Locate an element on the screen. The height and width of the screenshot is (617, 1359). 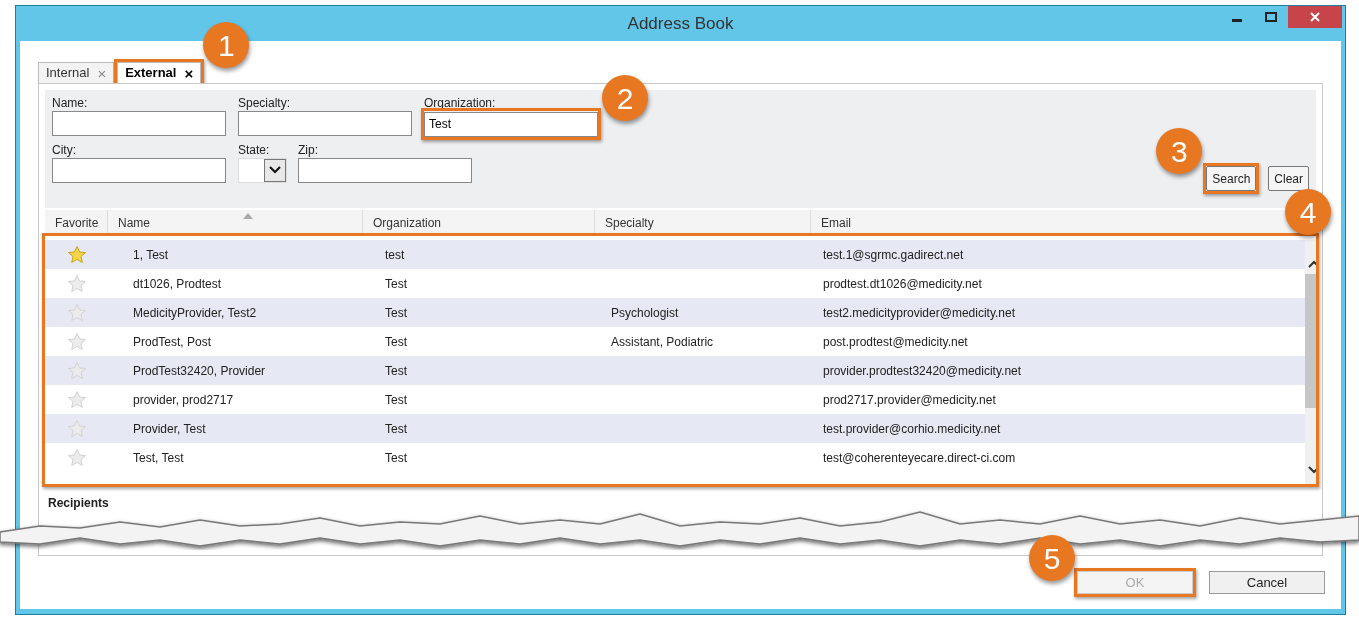
clear-button: Clear is located at coordinates (1288, 178).